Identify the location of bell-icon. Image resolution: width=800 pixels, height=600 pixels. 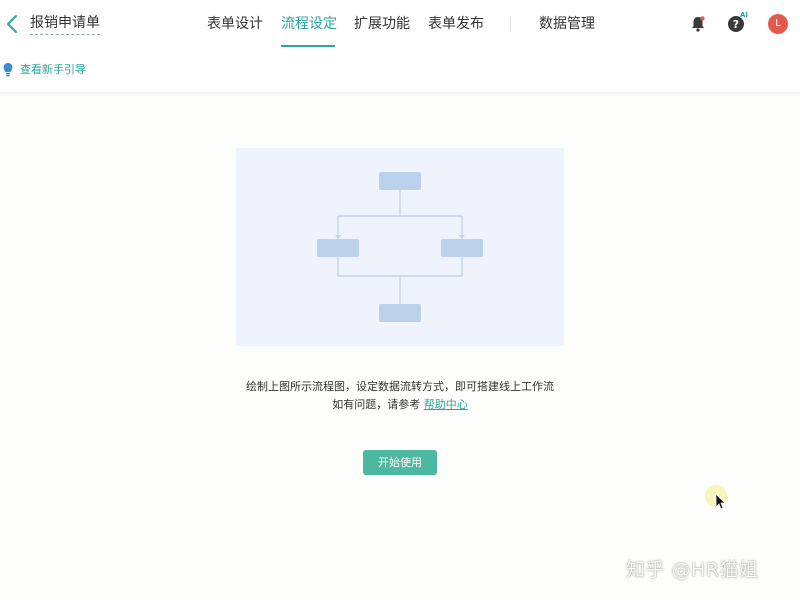
(698, 24).